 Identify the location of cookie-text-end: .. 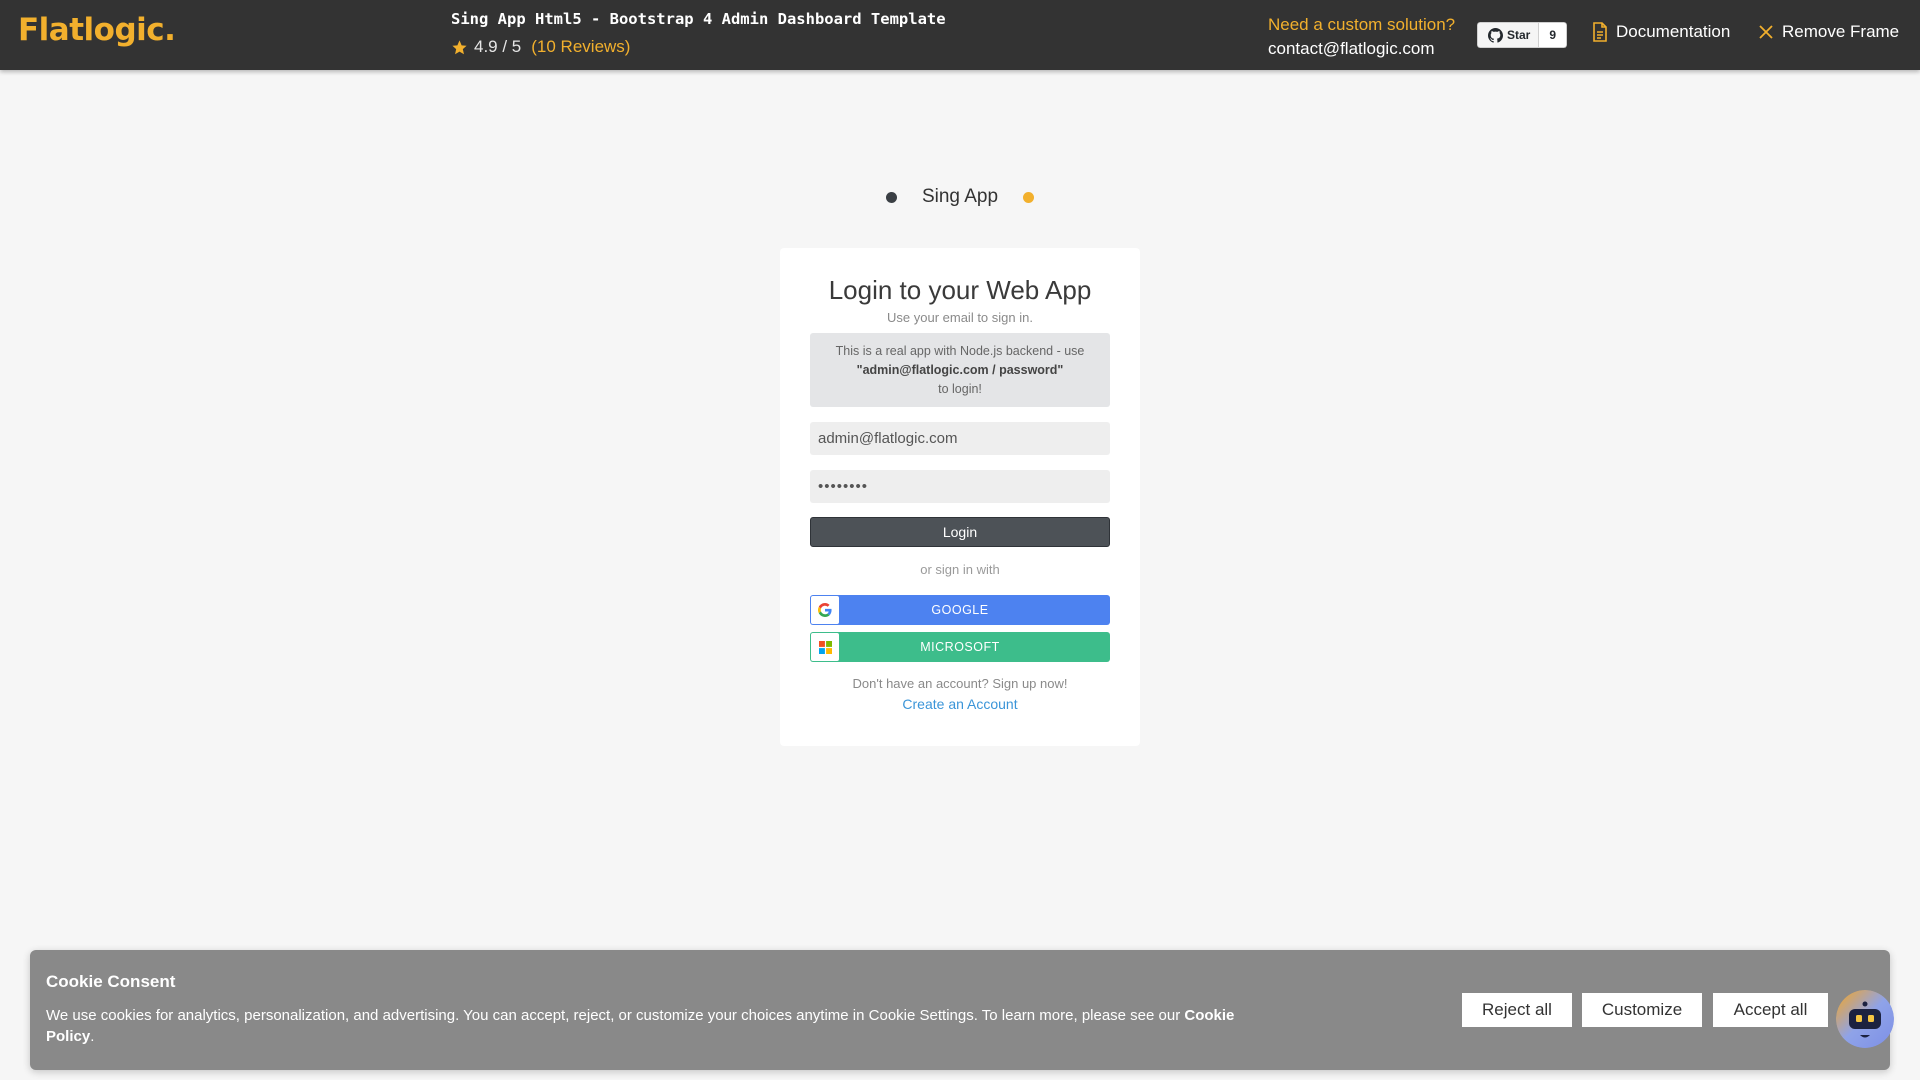
(92, 1036).